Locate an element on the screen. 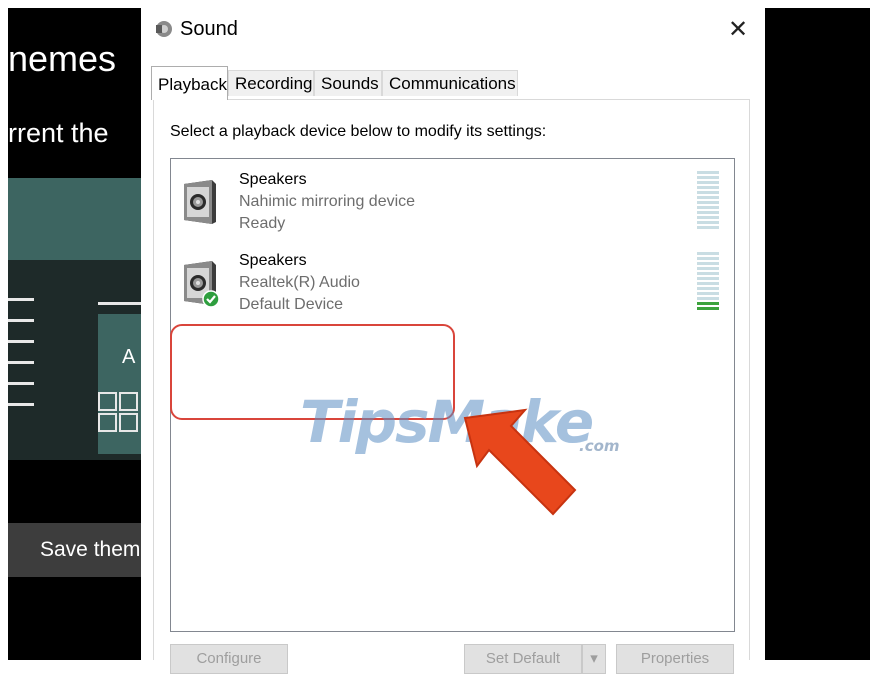 The width and height of the screenshot is (870, 674). tab-playback: Playback is located at coordinates (189, 83).